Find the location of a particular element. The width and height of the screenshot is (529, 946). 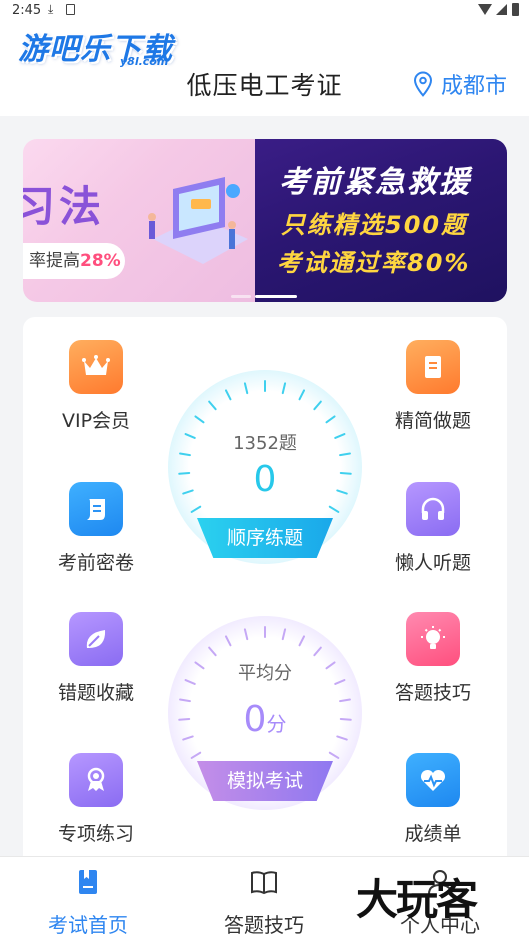

average-score-value: 0分 is located at coordinates (265, 719).